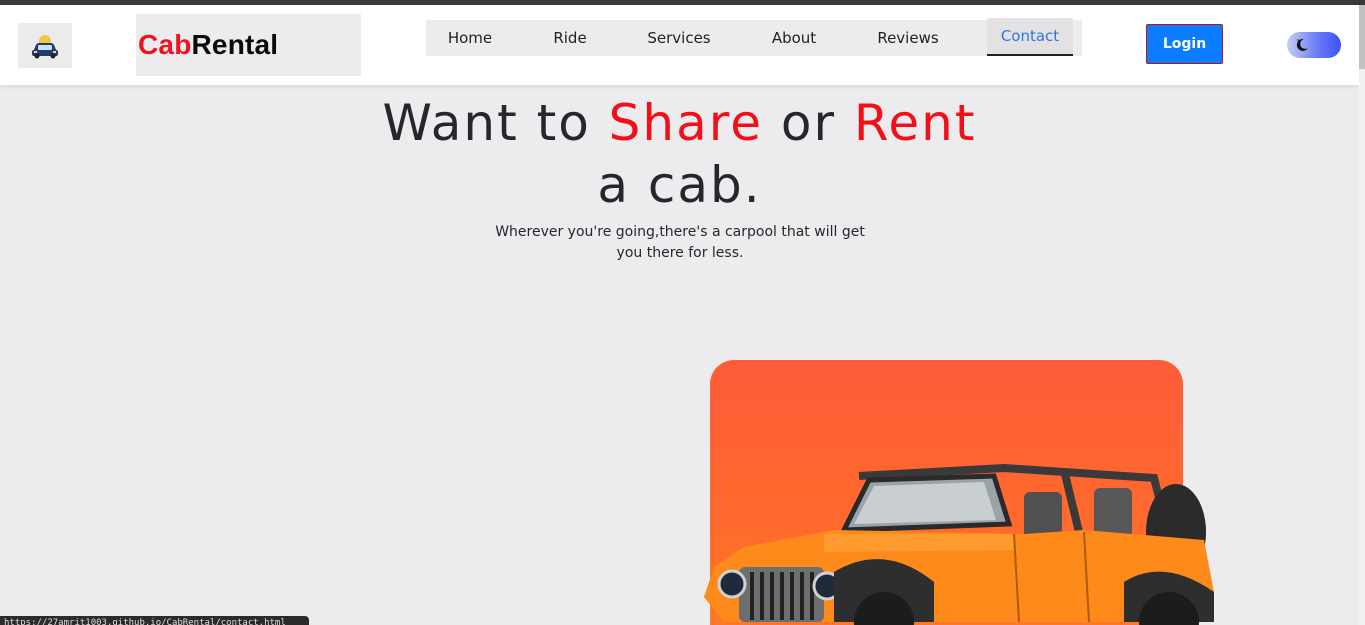  I want to click on page-scrollbar, so click(1362, 315).